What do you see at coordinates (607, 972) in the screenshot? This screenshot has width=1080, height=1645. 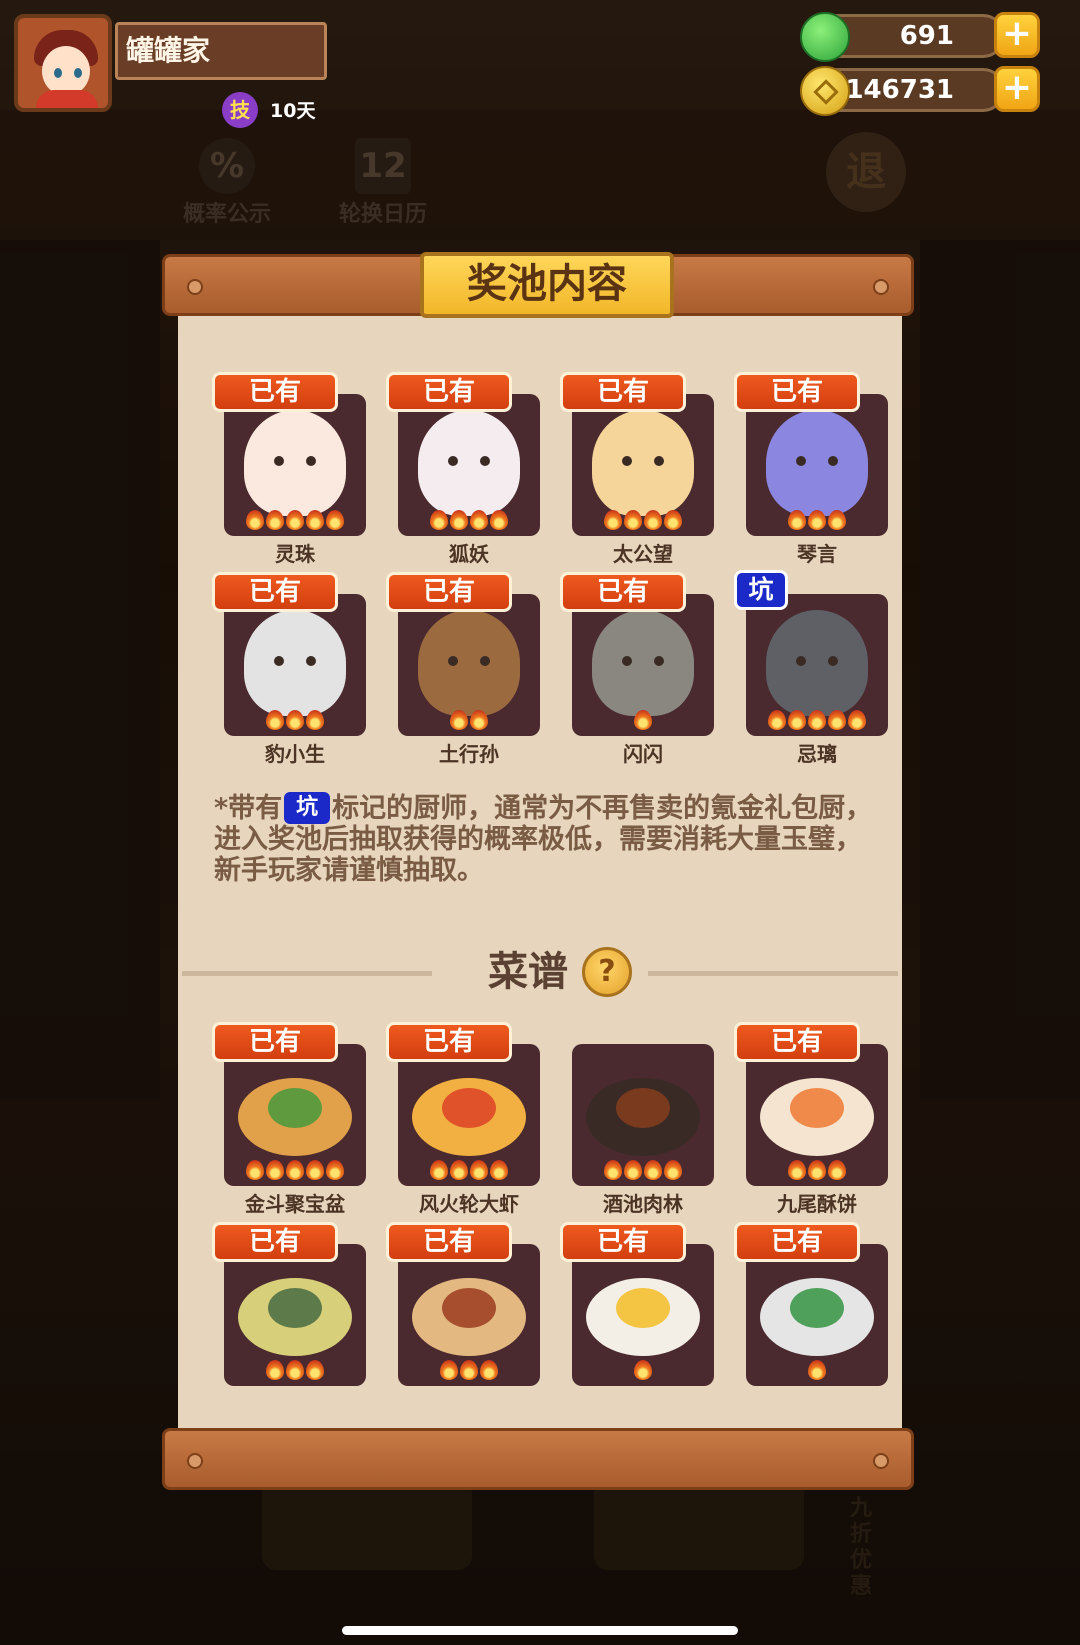 I see `help-icon: ?` at bounding box center [607, 972].